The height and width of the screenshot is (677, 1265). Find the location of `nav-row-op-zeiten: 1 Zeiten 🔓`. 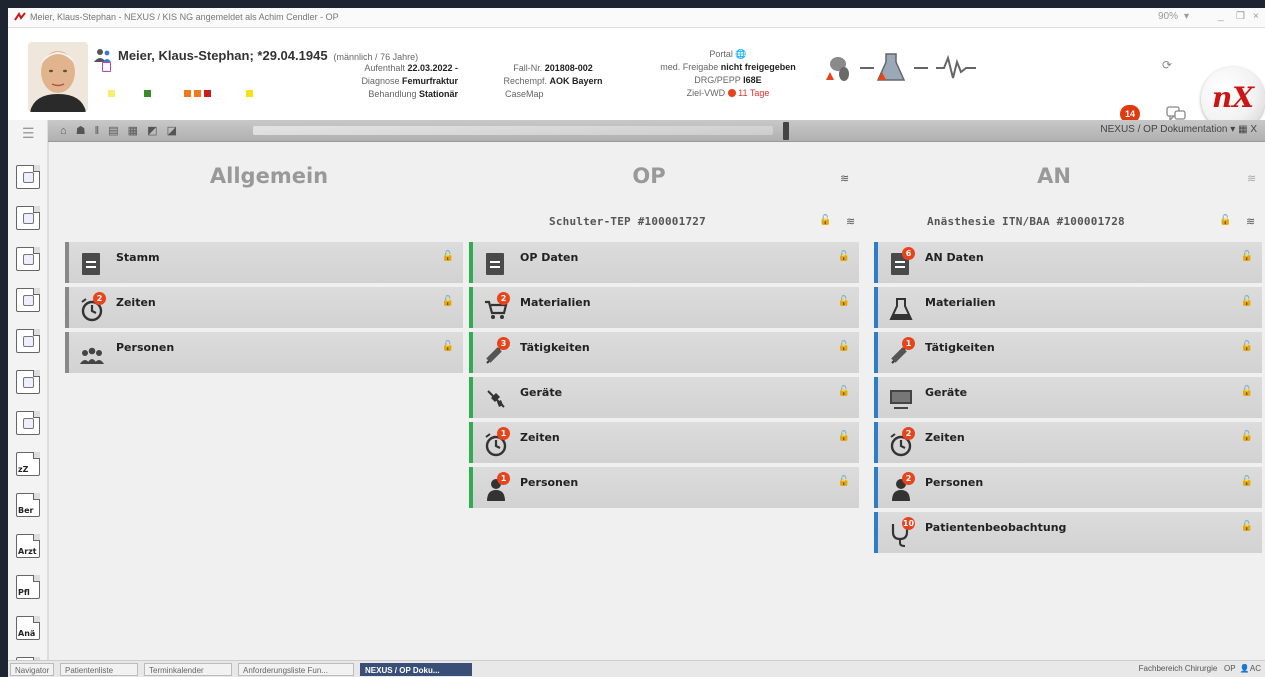

nav-row-op-zeiten: 1 Zeiten 🔓 is located at coordinates (664, 442).